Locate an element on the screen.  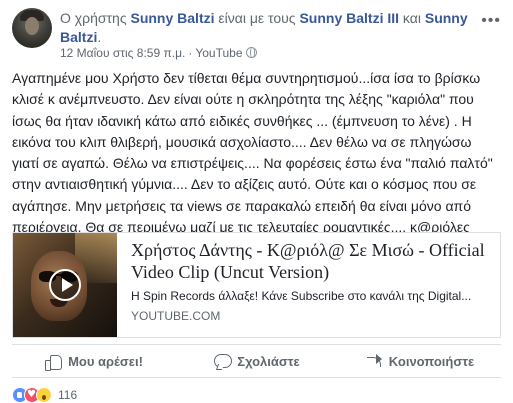
wow-reaction-icon is located at coordinates (44, 395).